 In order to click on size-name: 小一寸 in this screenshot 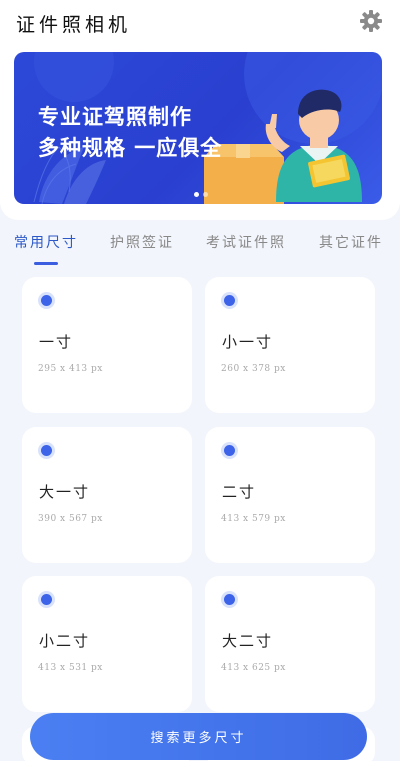, I will do `click(248, 342)`.